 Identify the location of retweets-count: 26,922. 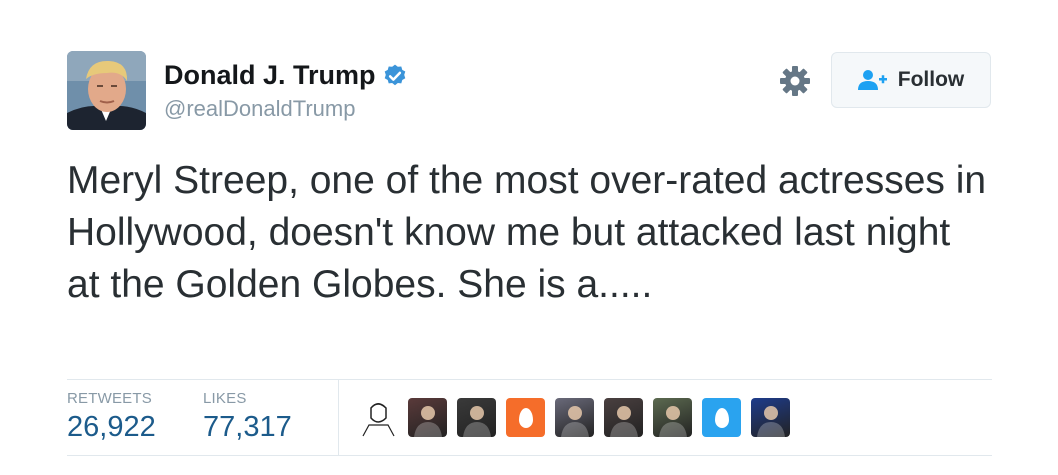
(111, 427).